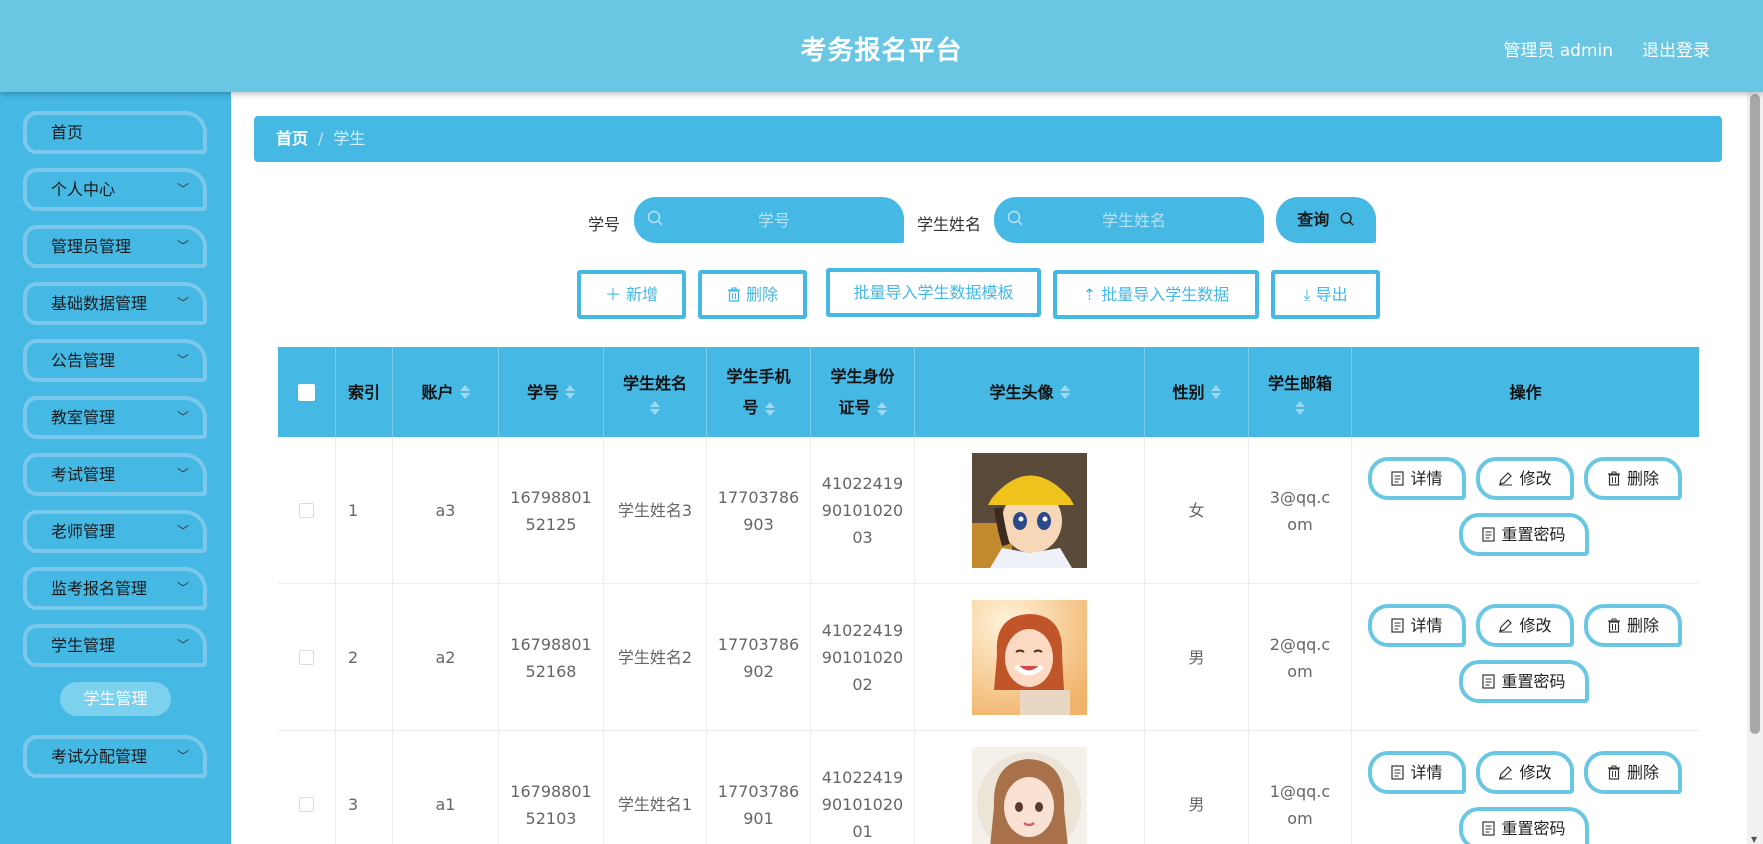 This screenshot has height=844, width=1763. I want to click on col-name: 学生姓名, so click(655, 392).